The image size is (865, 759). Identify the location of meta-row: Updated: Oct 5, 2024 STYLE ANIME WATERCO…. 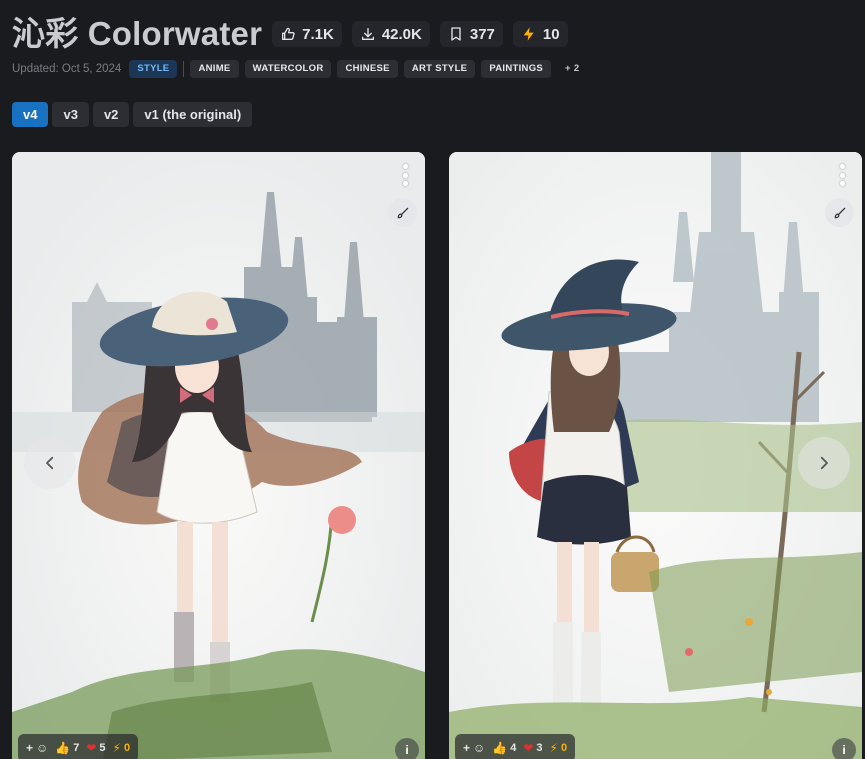
(299, 69).